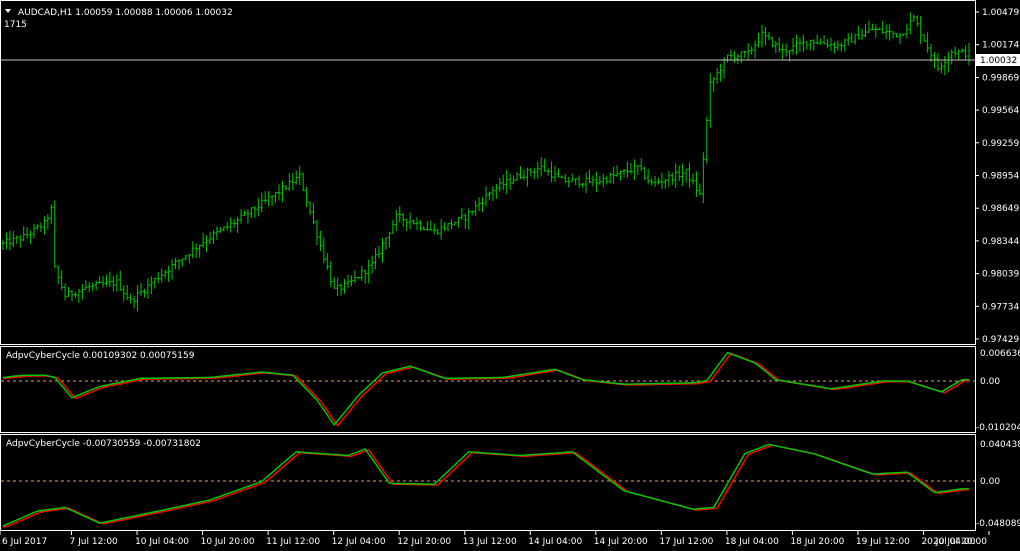 The image size is (1020, 551). What do you see at coordinates (15, 25) in the screenshot?
I see `bar-count-label: 1715` at bounding box center [15, 25].